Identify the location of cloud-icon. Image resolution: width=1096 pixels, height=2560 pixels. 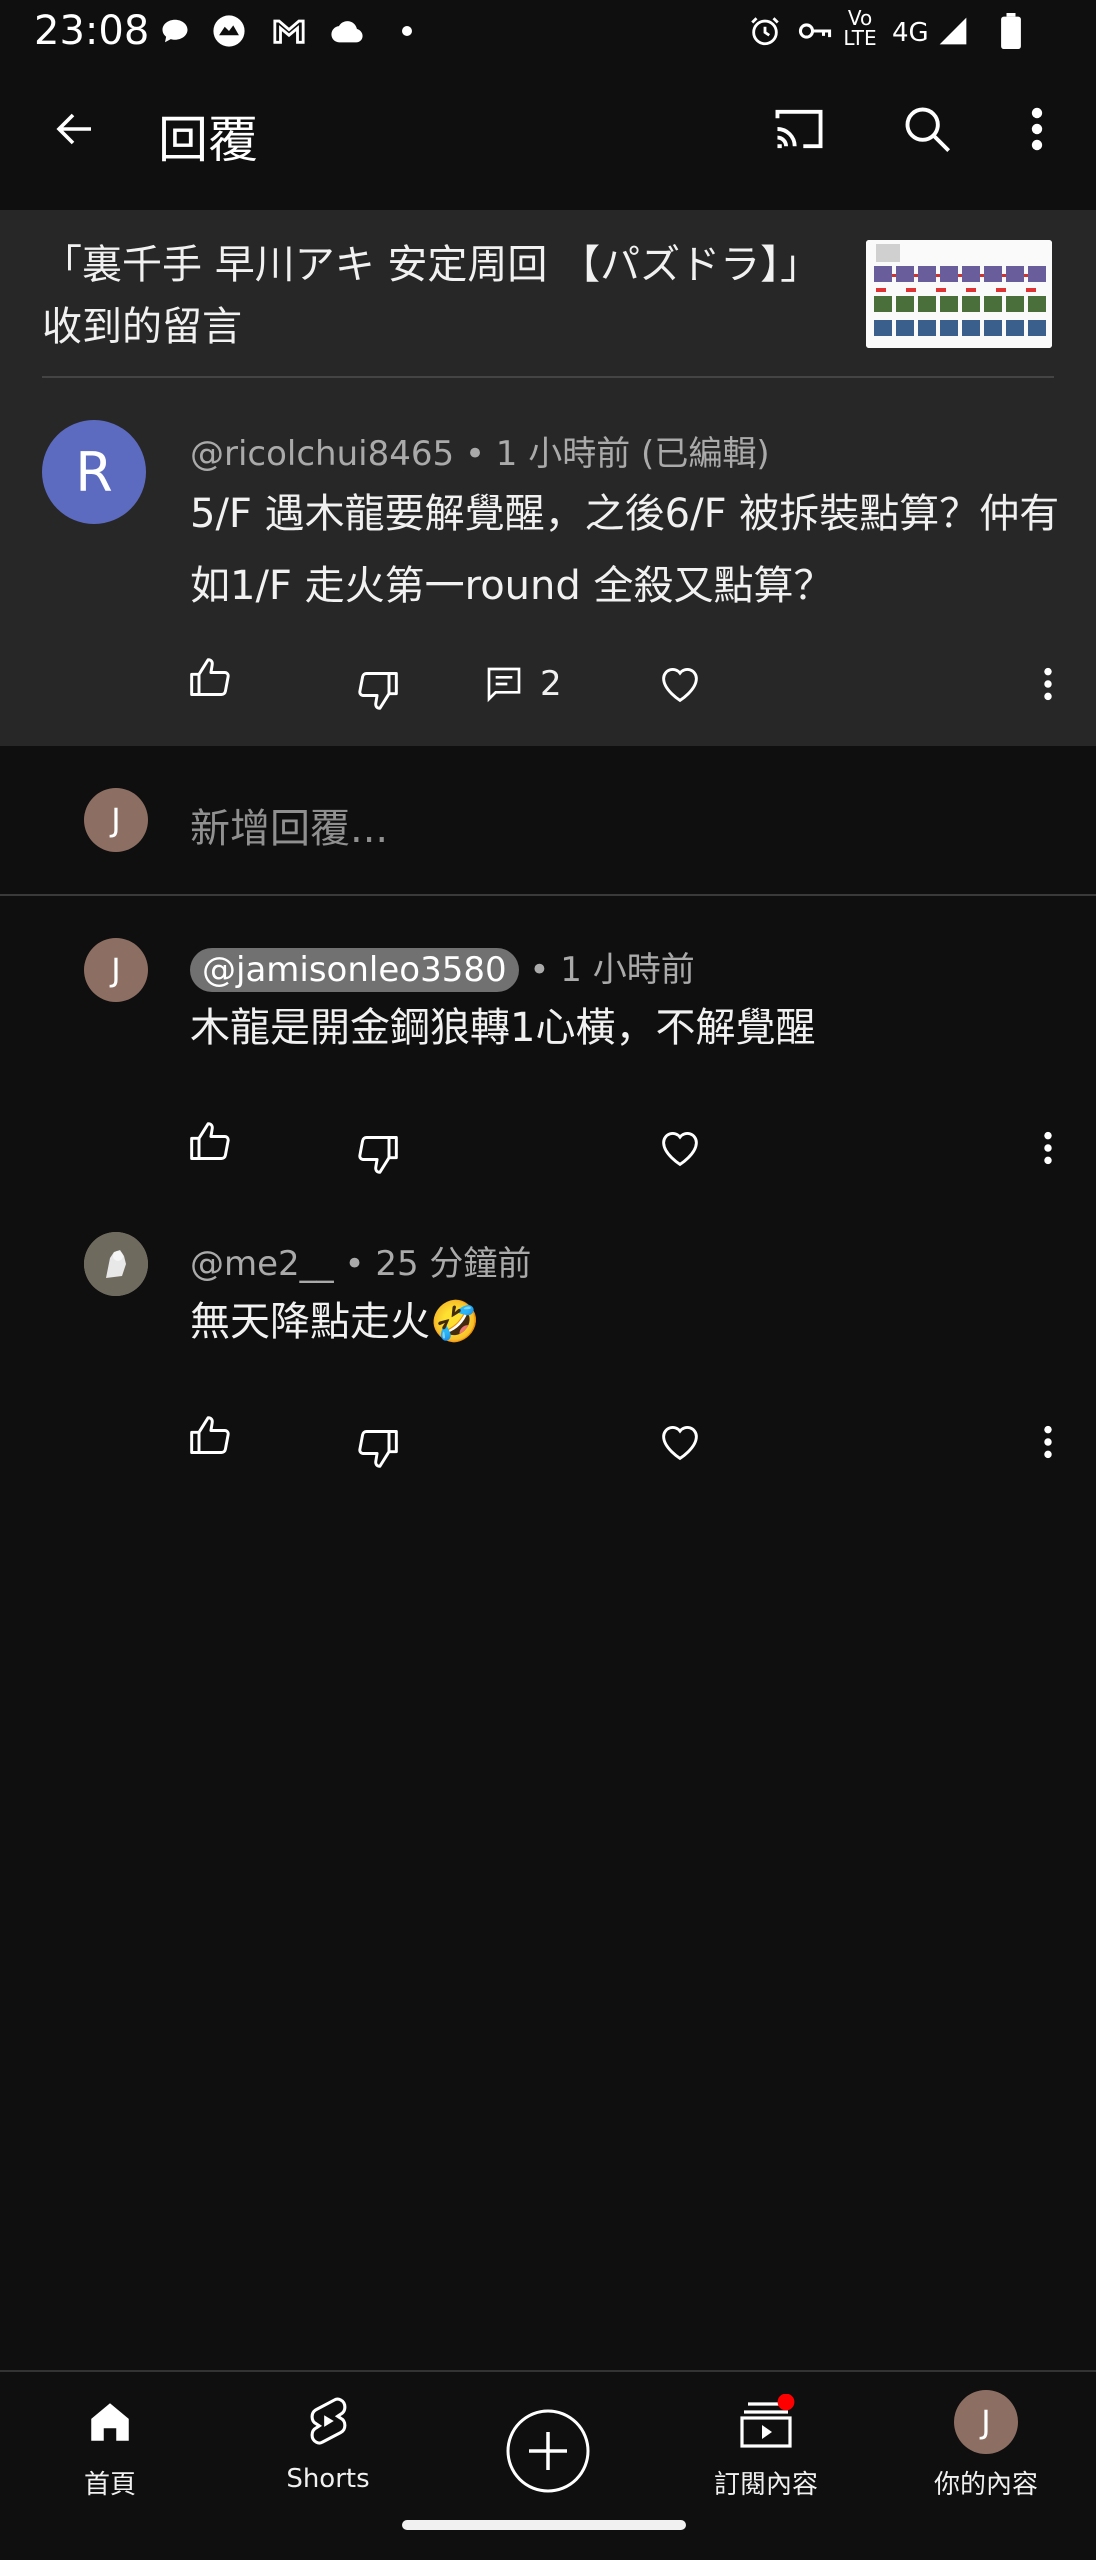
(347, 31).